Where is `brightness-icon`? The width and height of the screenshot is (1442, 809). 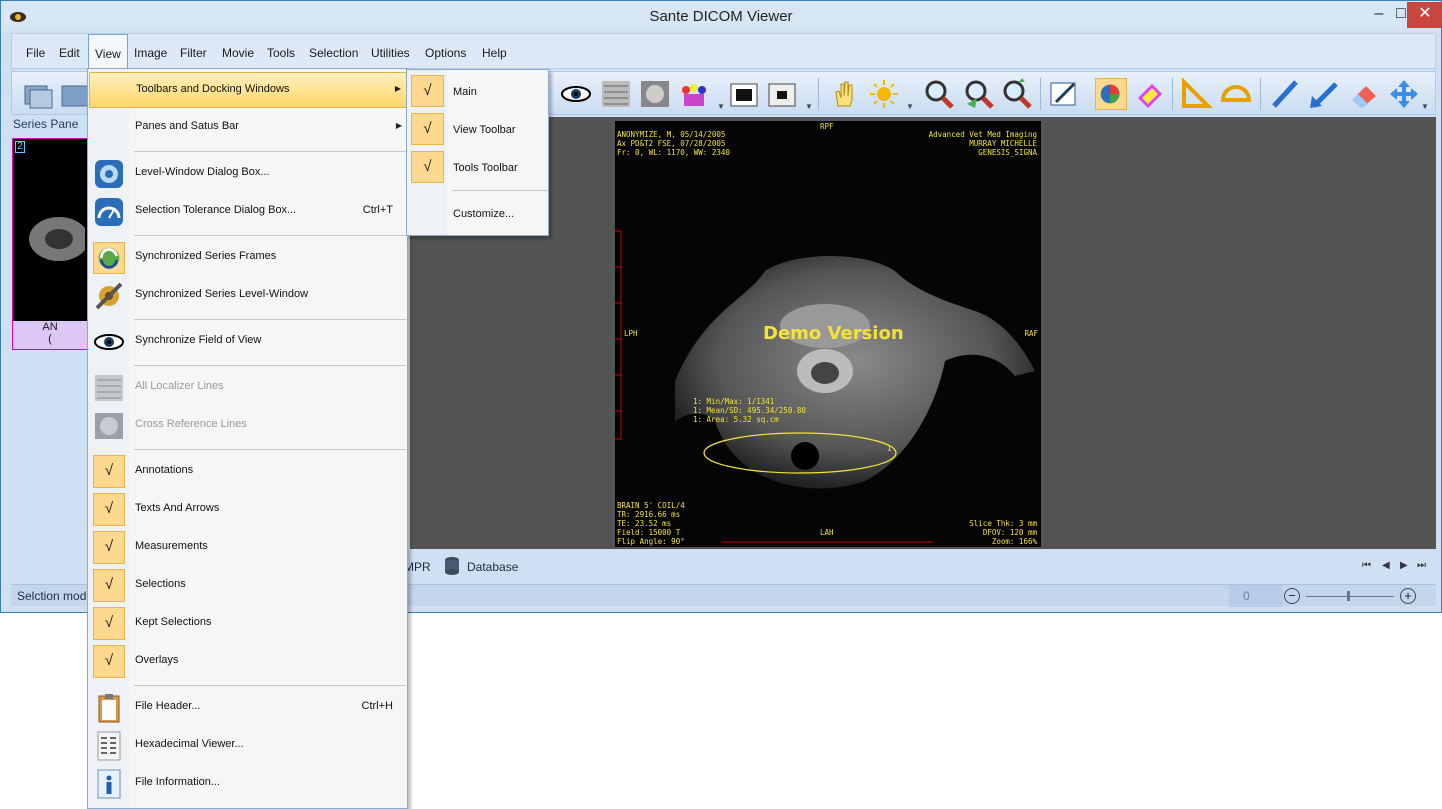 brightness-icon is located at coordinates (884, 94).